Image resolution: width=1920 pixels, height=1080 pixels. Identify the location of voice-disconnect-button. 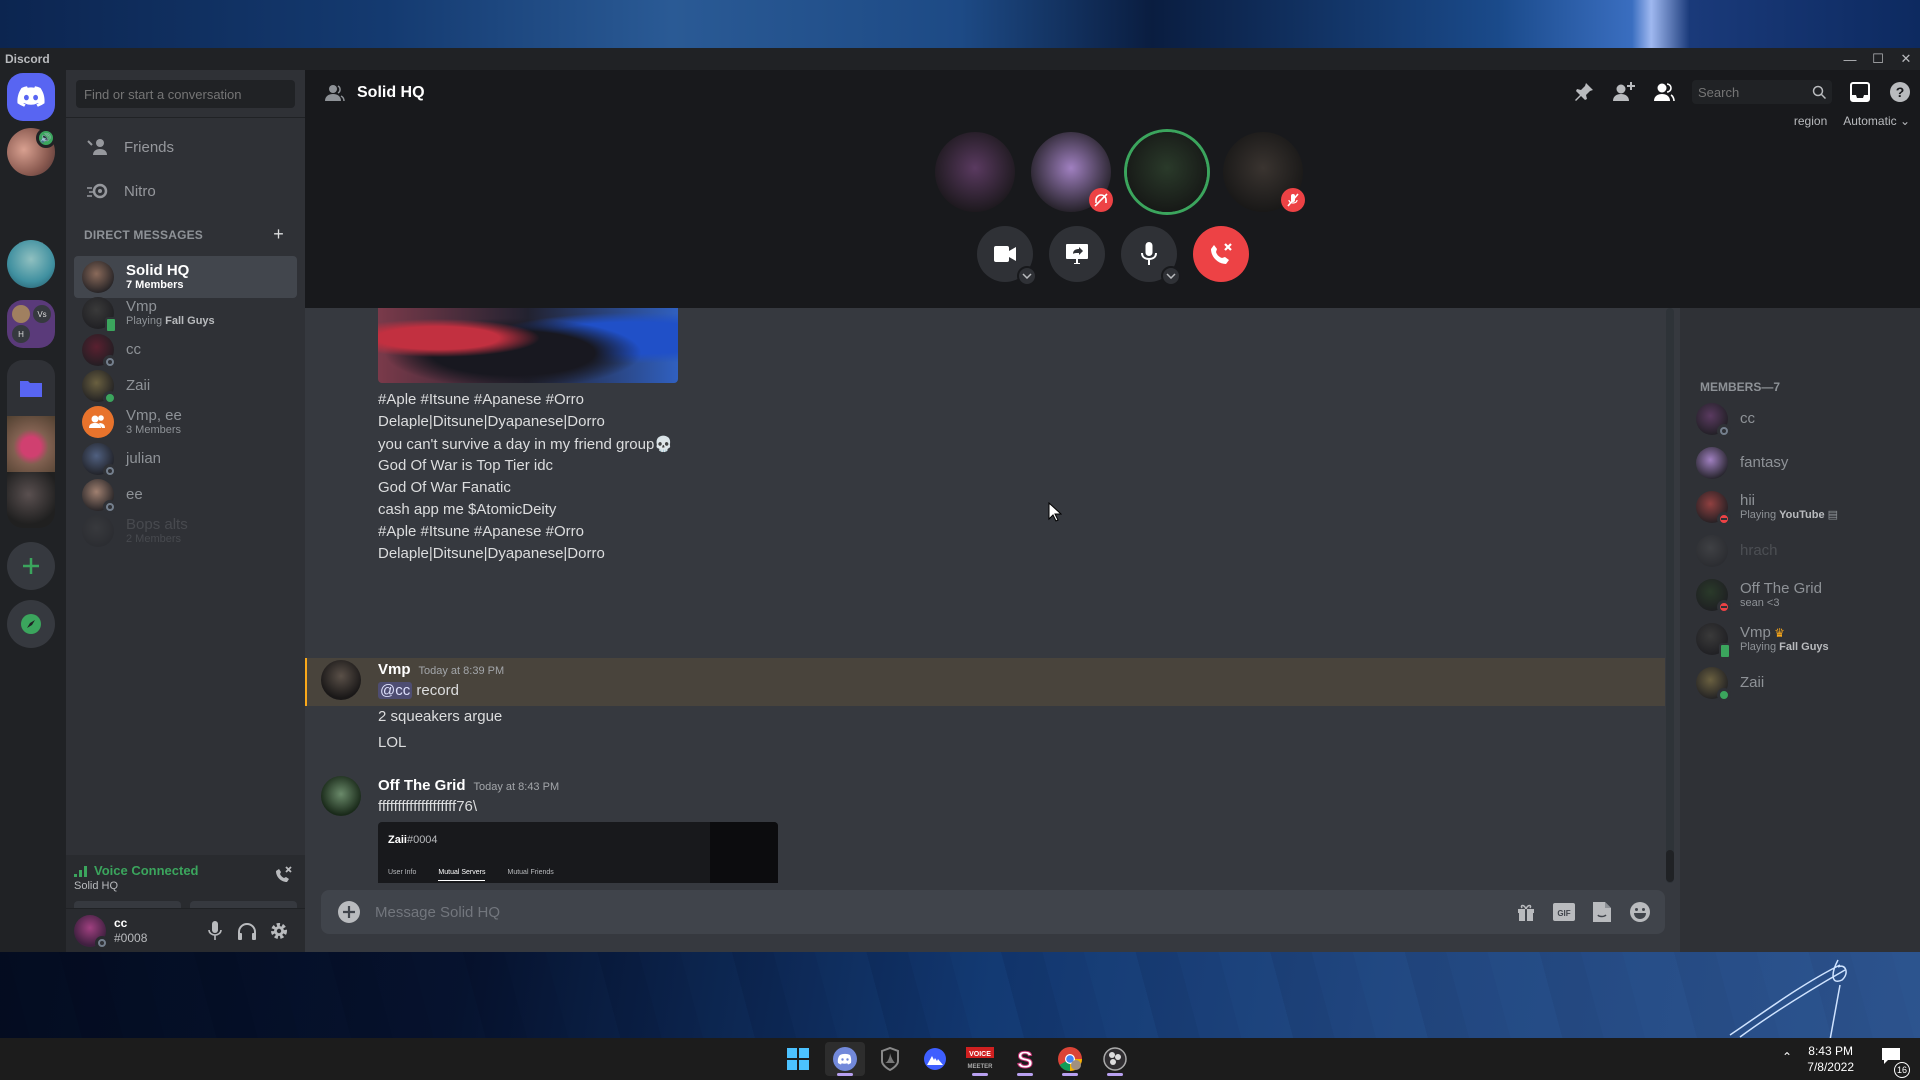
(283, 875).